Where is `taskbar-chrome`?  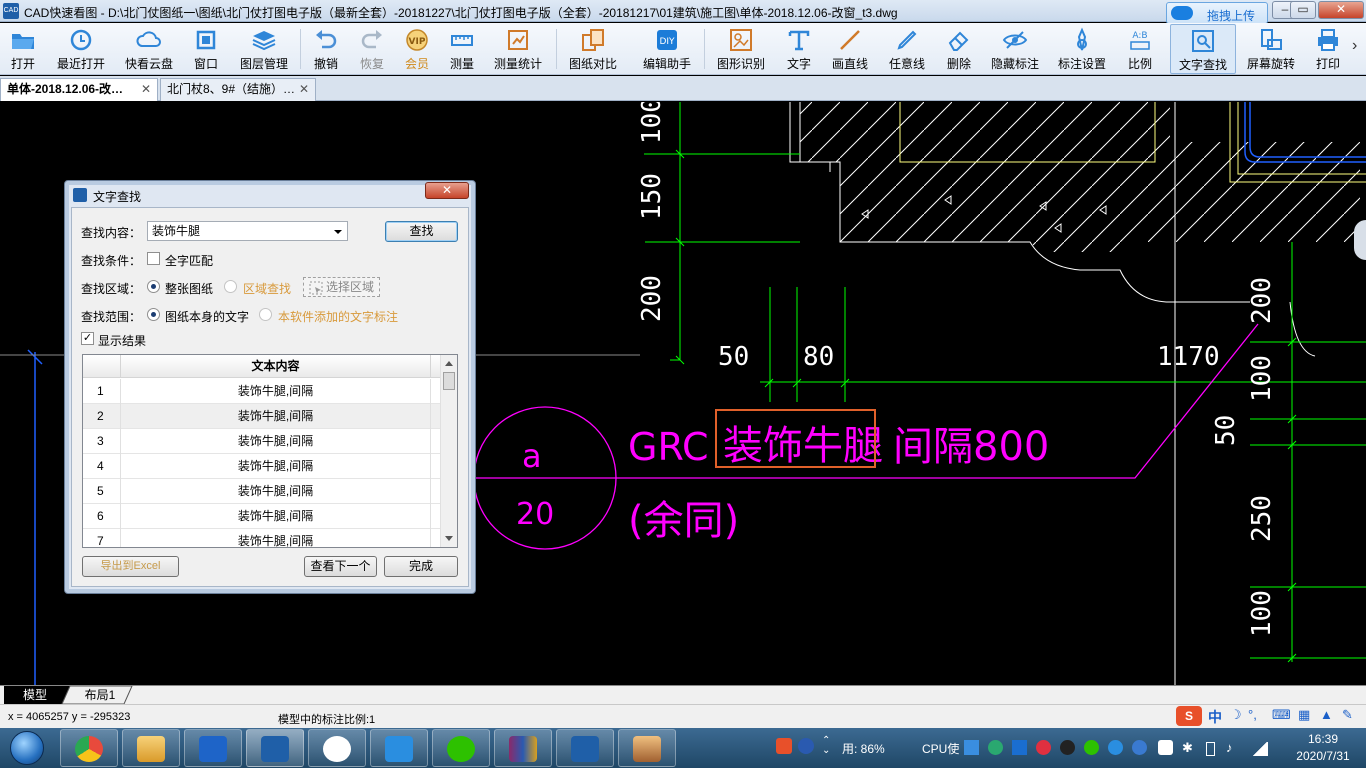 taskbar-chrome is located at coordinates (89, 748).